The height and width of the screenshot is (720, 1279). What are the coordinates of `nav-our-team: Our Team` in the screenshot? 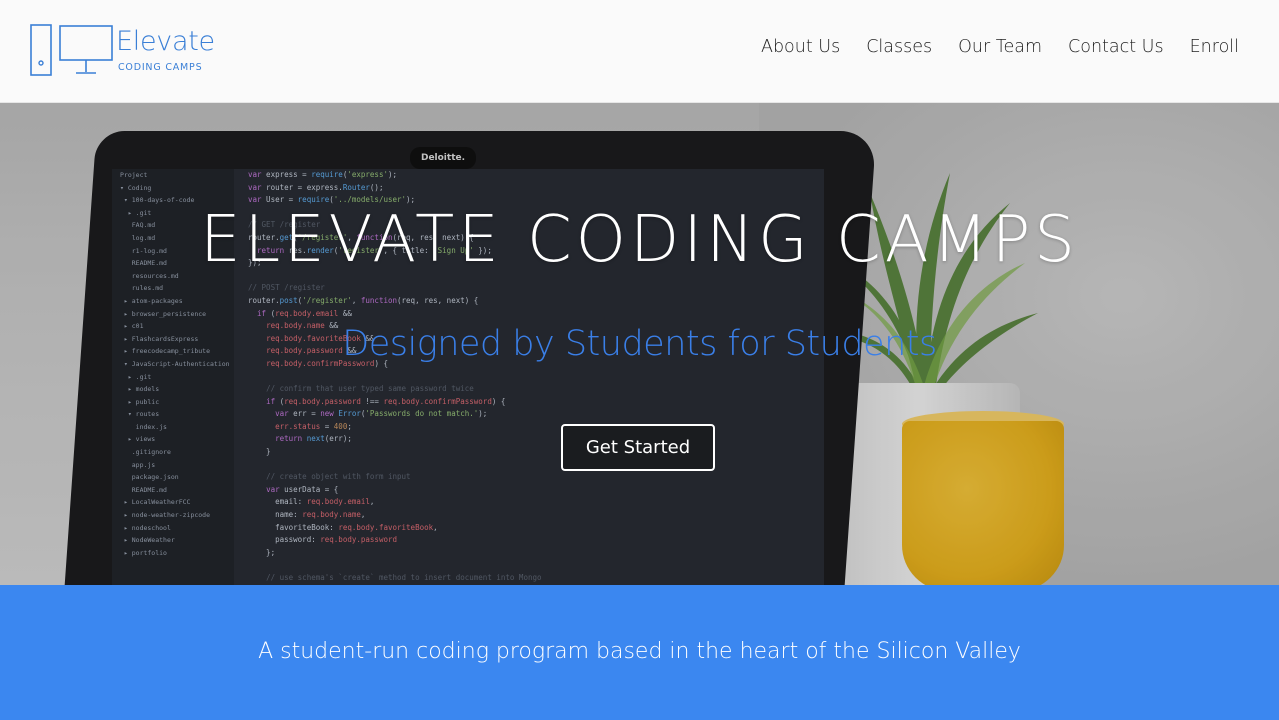 It's located at (1000, 47).